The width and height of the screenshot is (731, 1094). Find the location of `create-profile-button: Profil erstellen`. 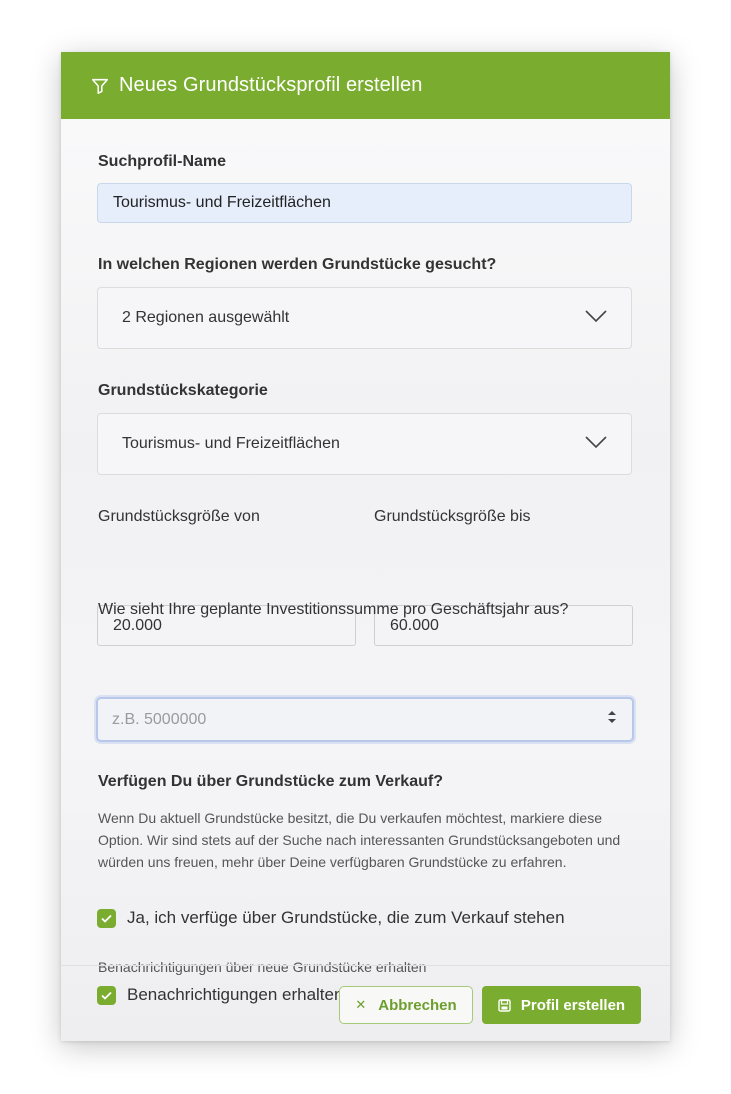

create-profile-button: Profil erstellen is located at coordinates (561, 1005).